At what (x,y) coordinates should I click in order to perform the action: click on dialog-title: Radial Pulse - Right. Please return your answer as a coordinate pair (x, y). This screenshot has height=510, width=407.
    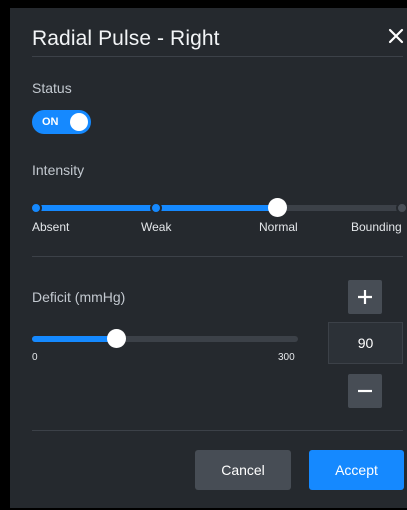
    Looking at the image, I should click on (126, 38).